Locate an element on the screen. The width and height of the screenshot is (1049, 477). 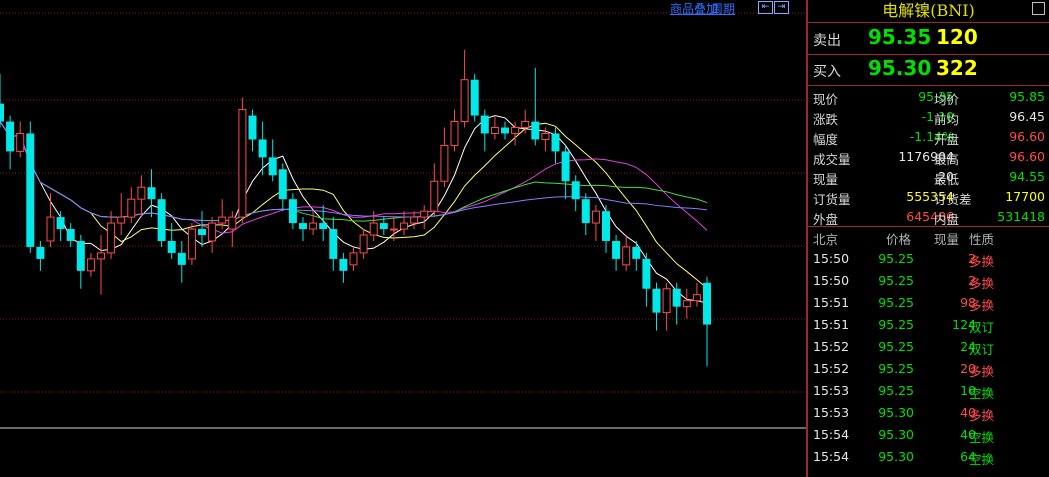
tick-row: 15:51 95.25 124 双订 is located at coordinates (928, 325).